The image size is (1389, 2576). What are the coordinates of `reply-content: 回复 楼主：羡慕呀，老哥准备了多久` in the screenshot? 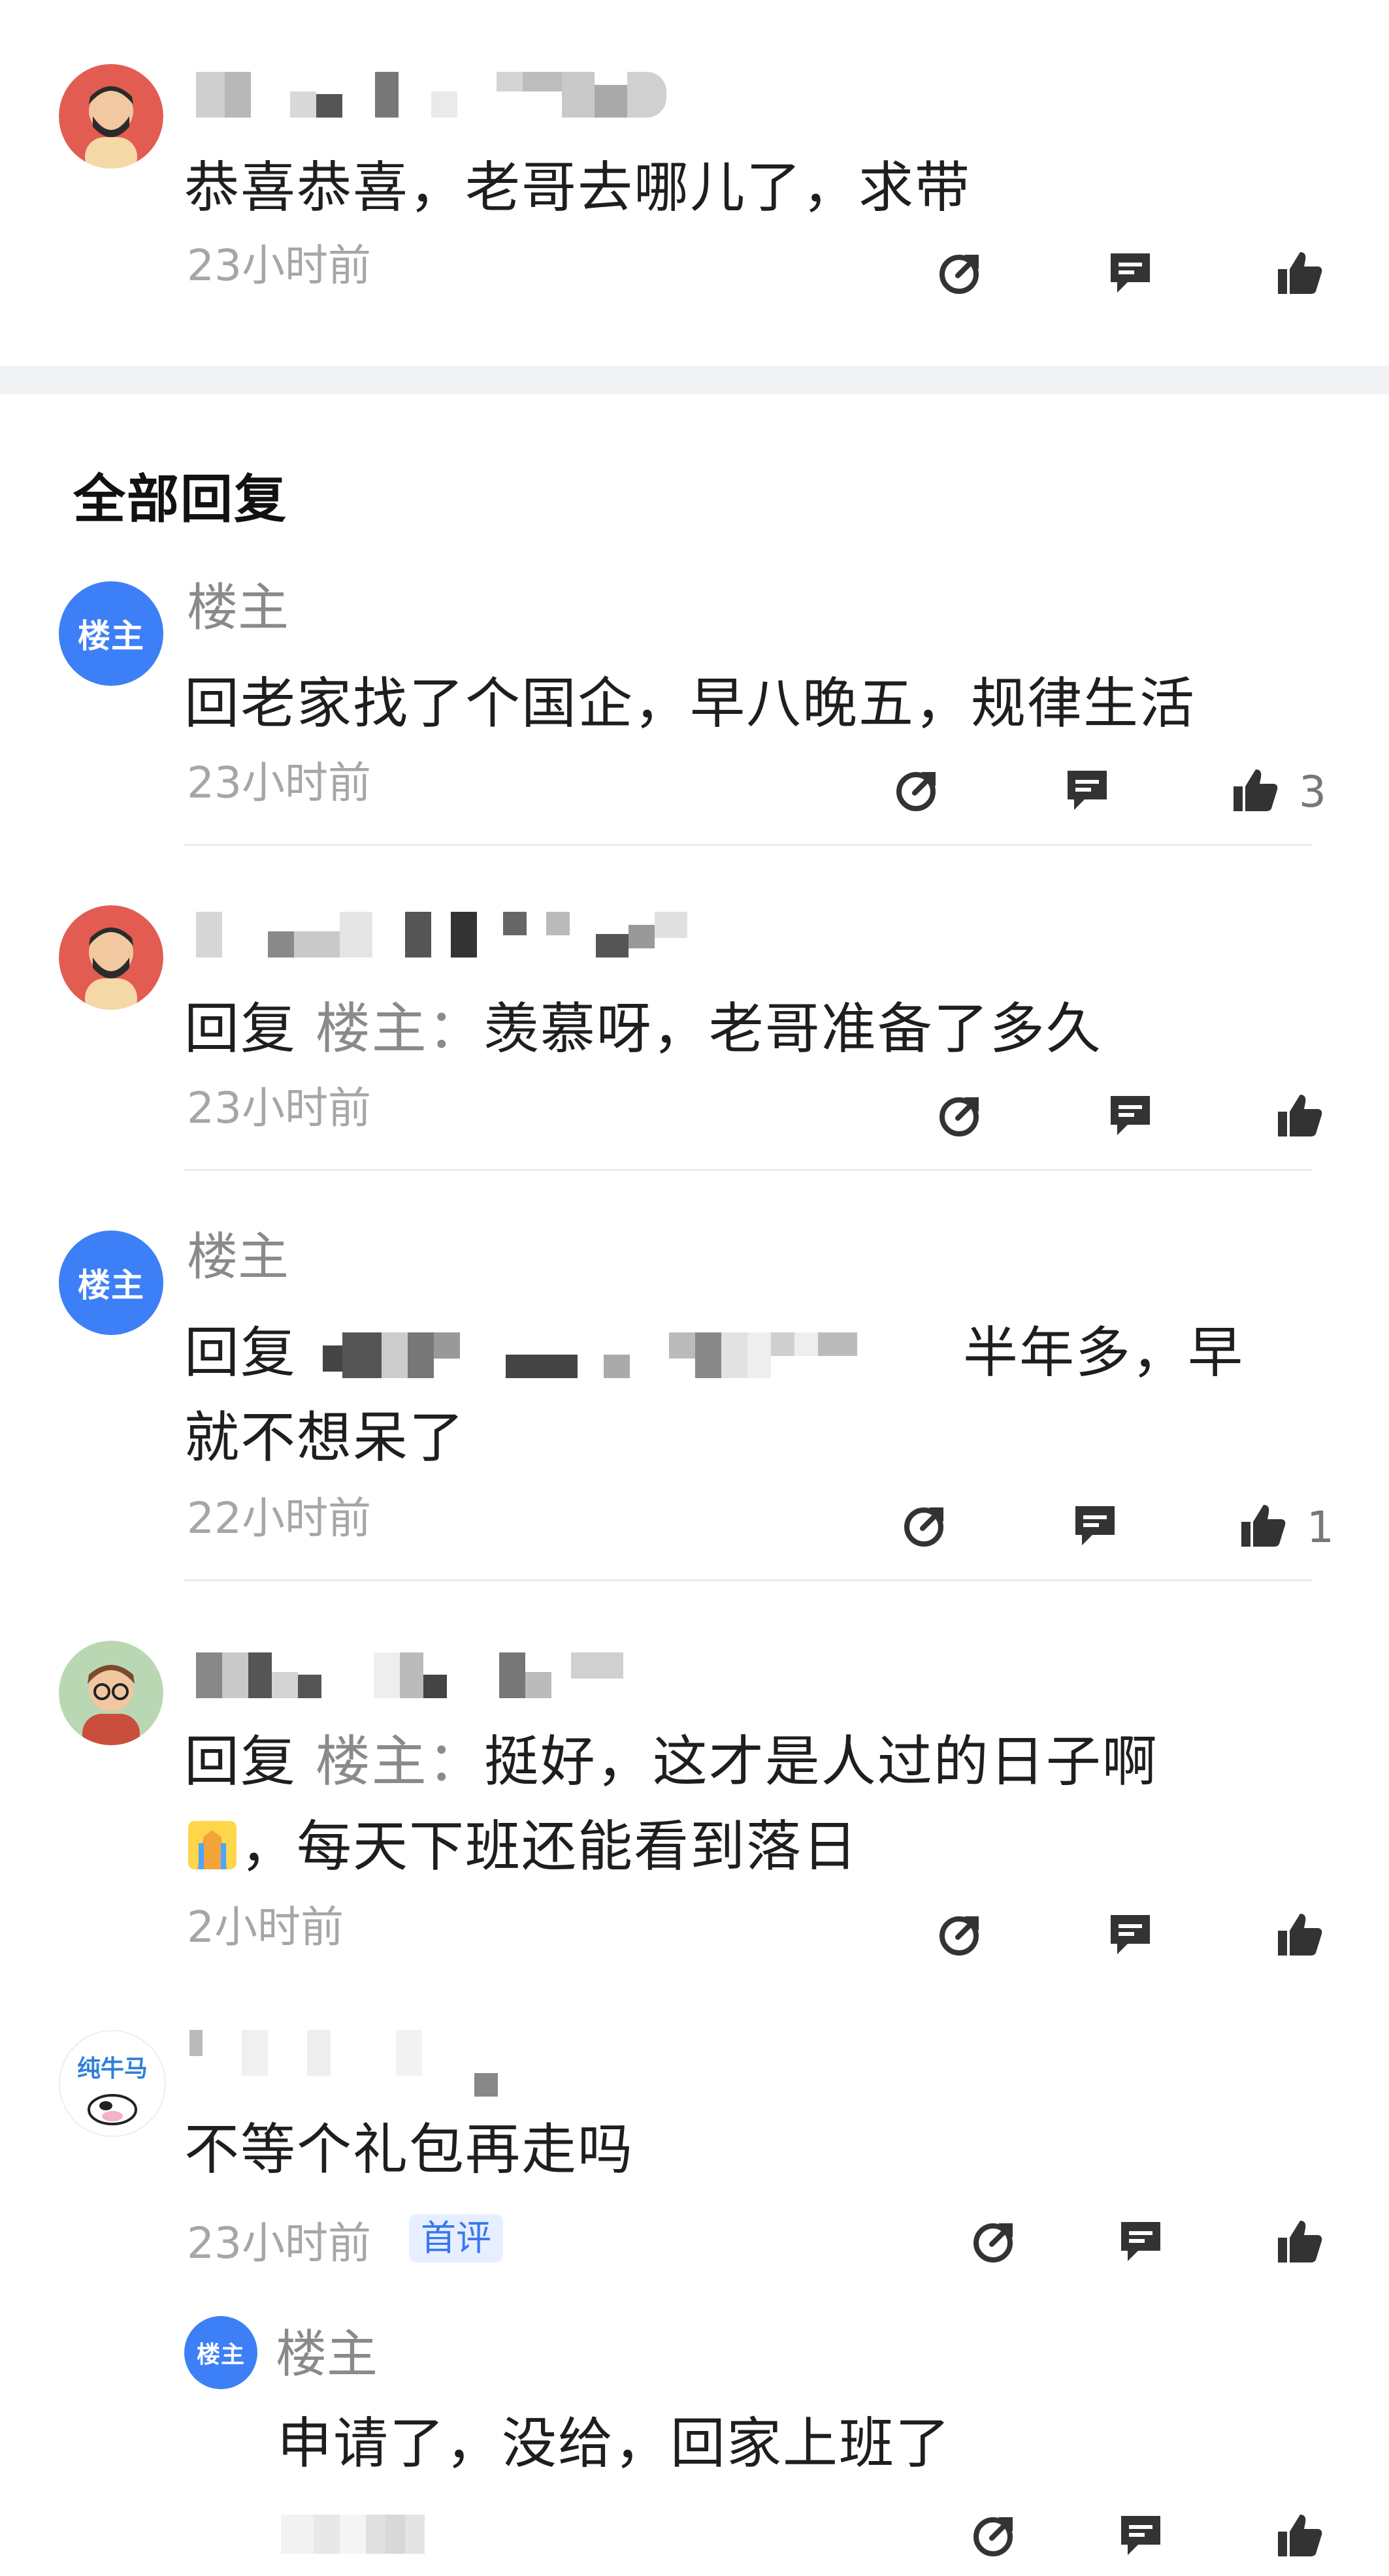 It's located at (643, 1028).